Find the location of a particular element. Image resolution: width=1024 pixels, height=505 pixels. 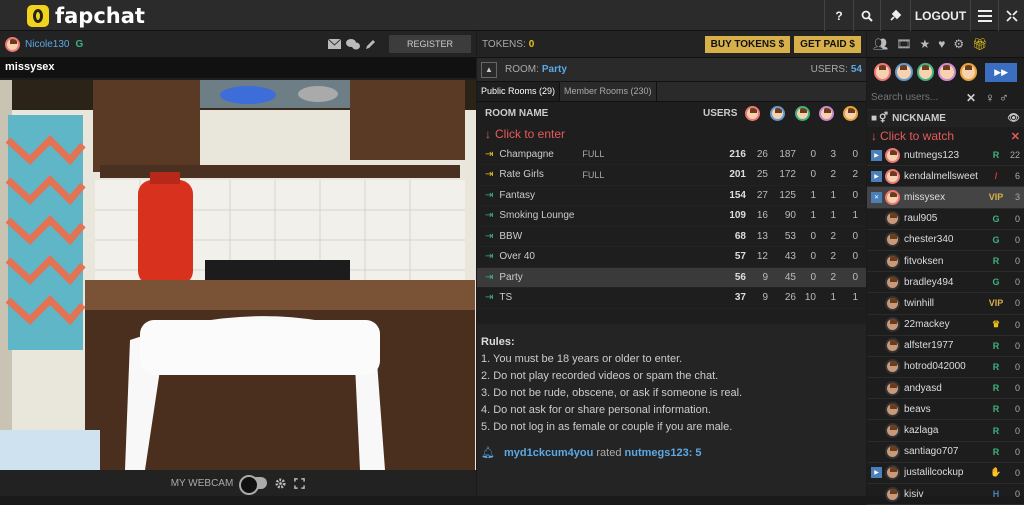

close-icon: ✕ is located at coordinates (1015, 136).